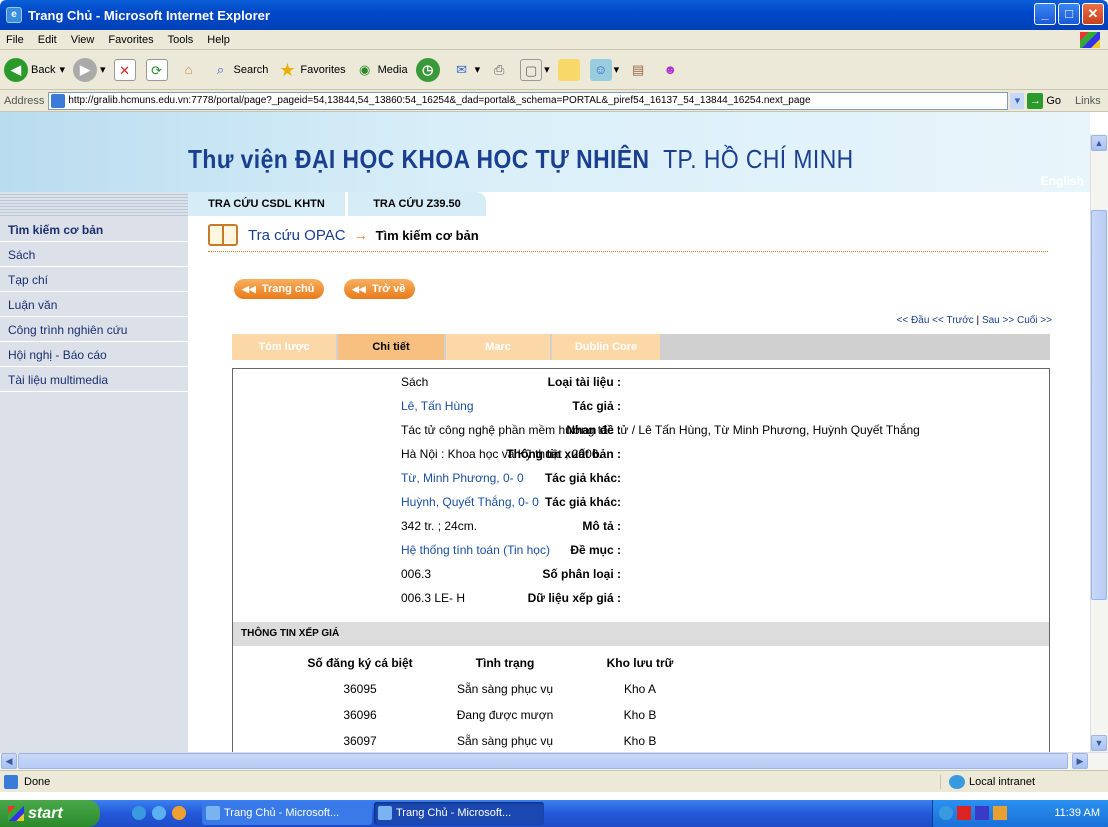 The image size is (1108, 827). I want to click on pager: << Đầu << Trước | Sau >> Cuối >>, so click(974, 320).